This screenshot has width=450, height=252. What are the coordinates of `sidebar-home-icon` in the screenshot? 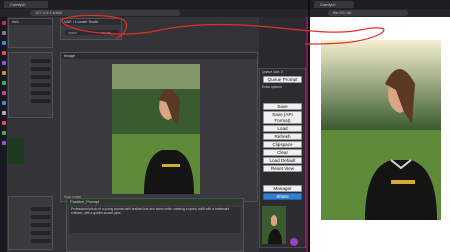 It's located at (3, 23).